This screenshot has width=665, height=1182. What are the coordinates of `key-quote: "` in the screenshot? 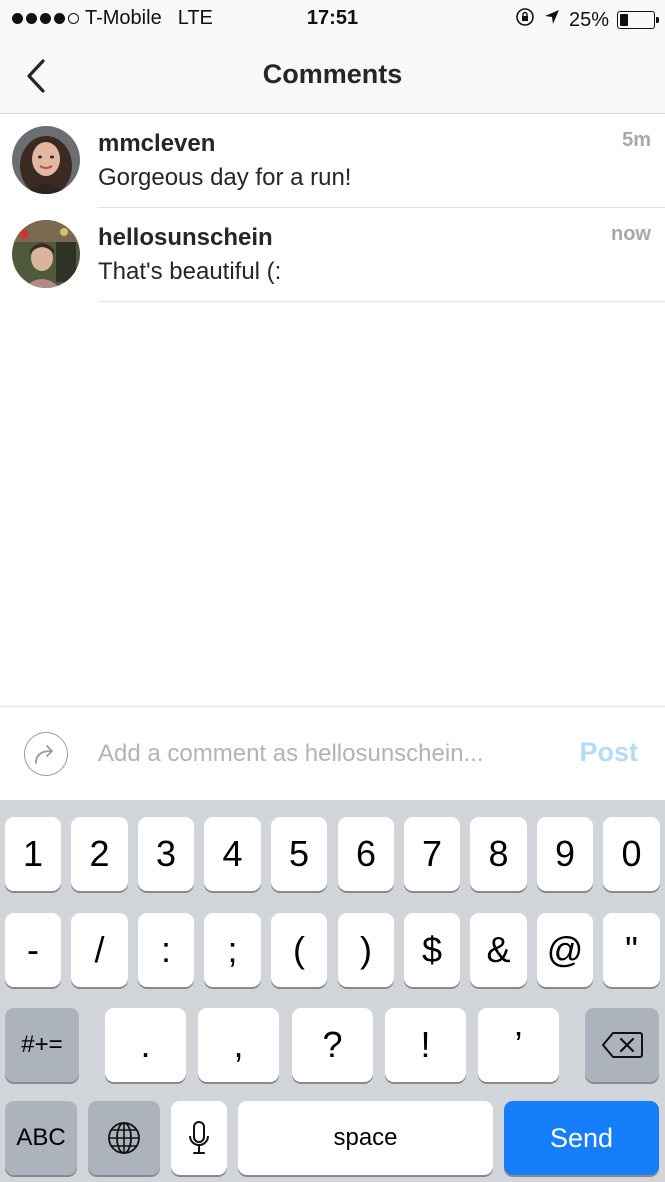 It's located at (631, 950).